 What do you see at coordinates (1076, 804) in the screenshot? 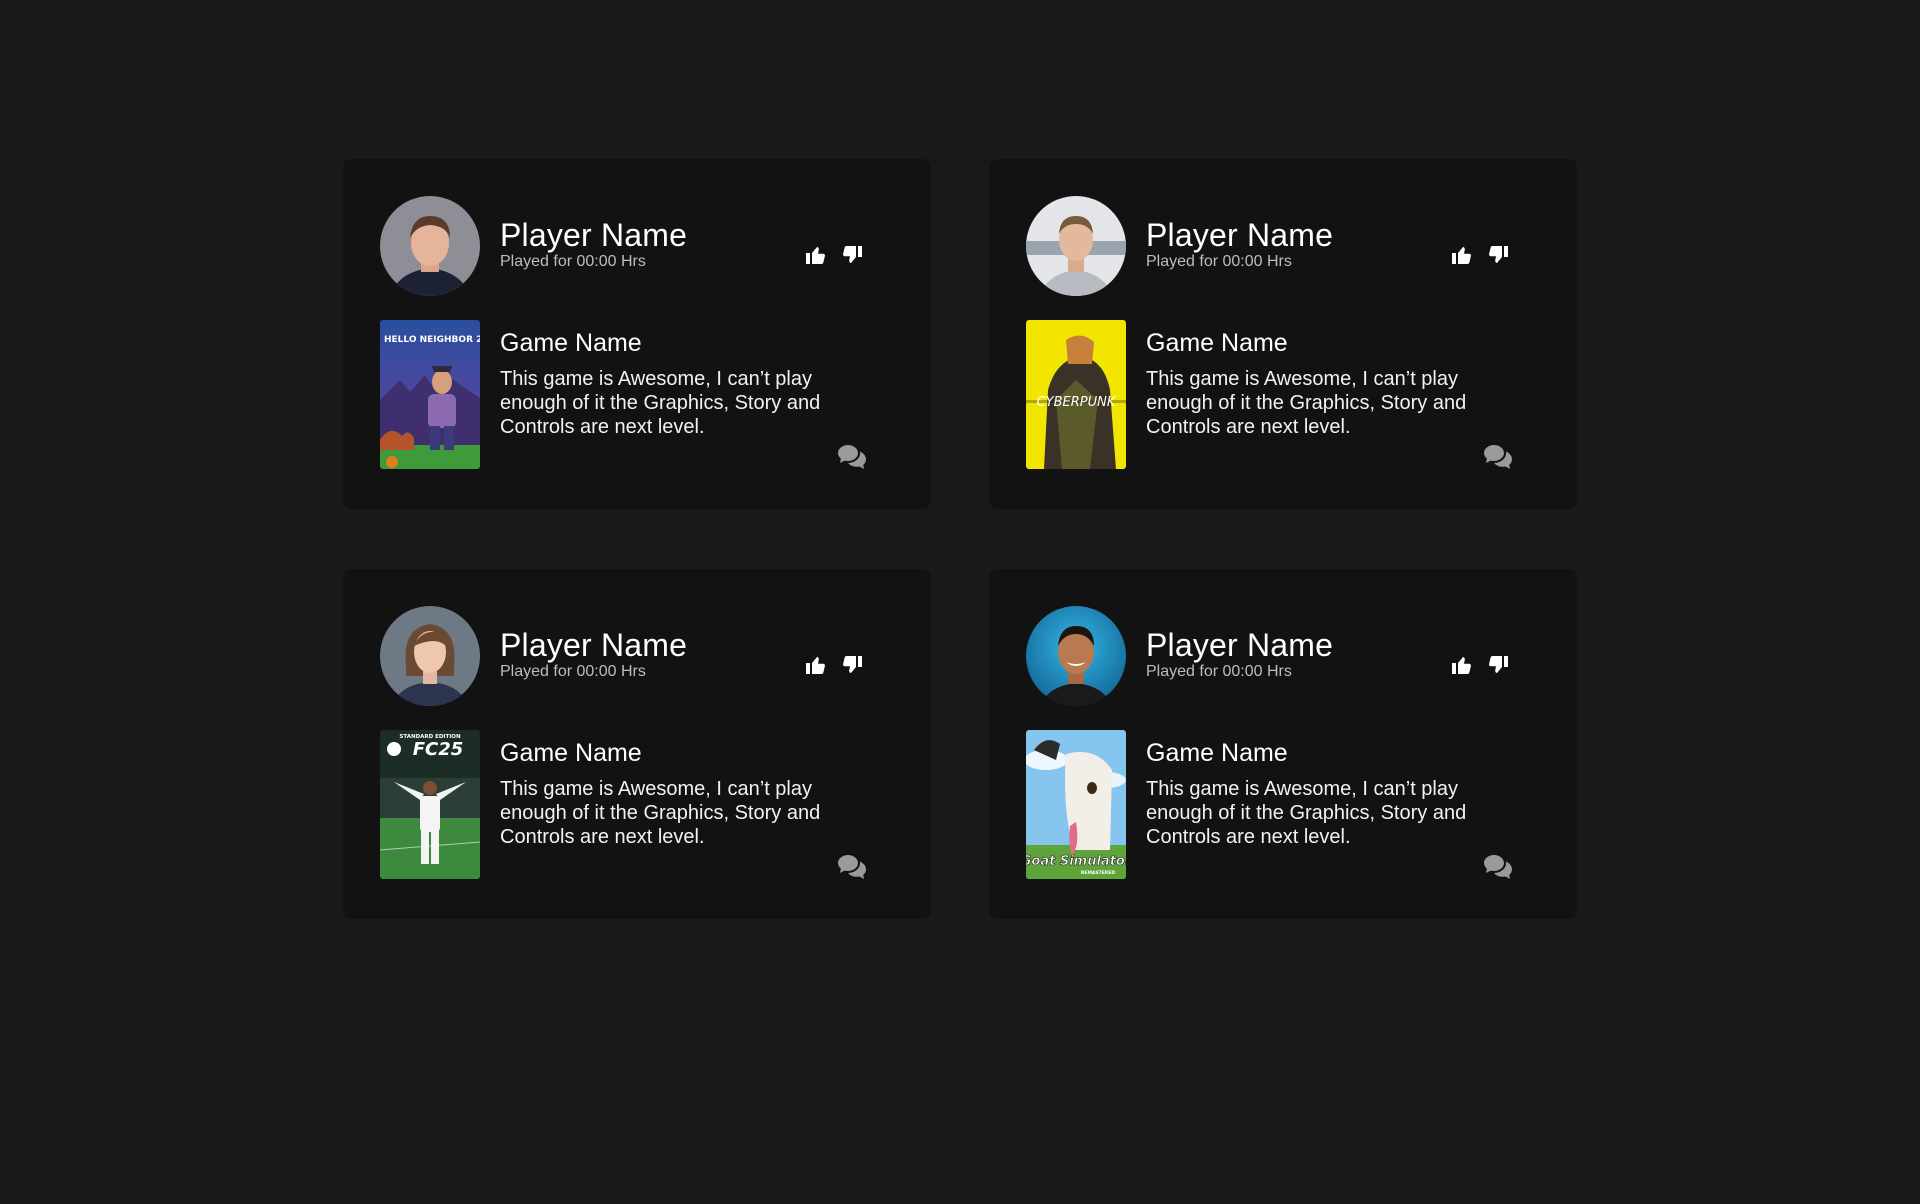
I see `game-cover-image: Goat Simulator REMASTERED` at bounding box center [1076, 804].